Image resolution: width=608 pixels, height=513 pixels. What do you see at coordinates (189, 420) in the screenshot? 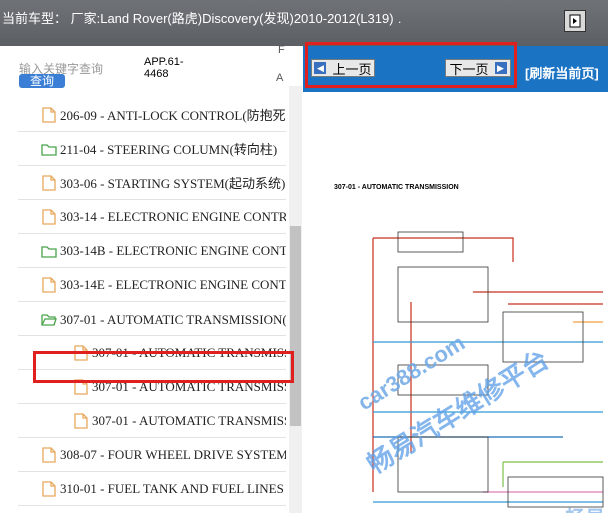
I see `tree-item-label: 307-01 - AUTOMATIC TRANSMISSION` at bounding box center [189, 420].